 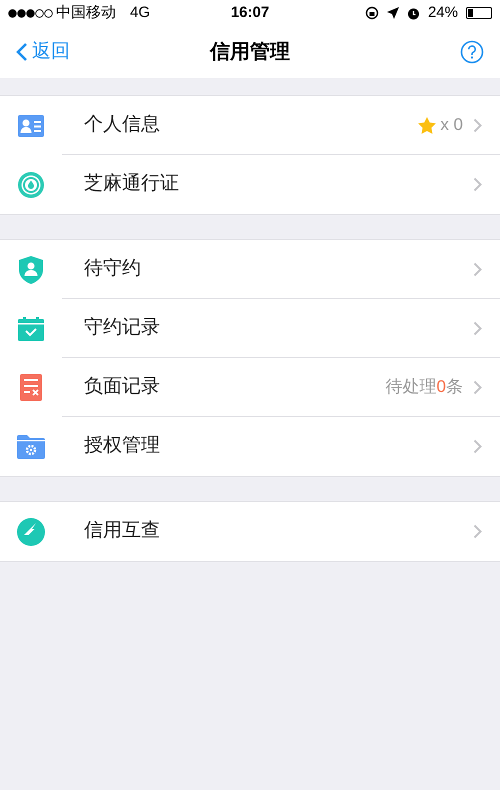 I want to click on calendar-check-icon, so click(x=31, y=328).